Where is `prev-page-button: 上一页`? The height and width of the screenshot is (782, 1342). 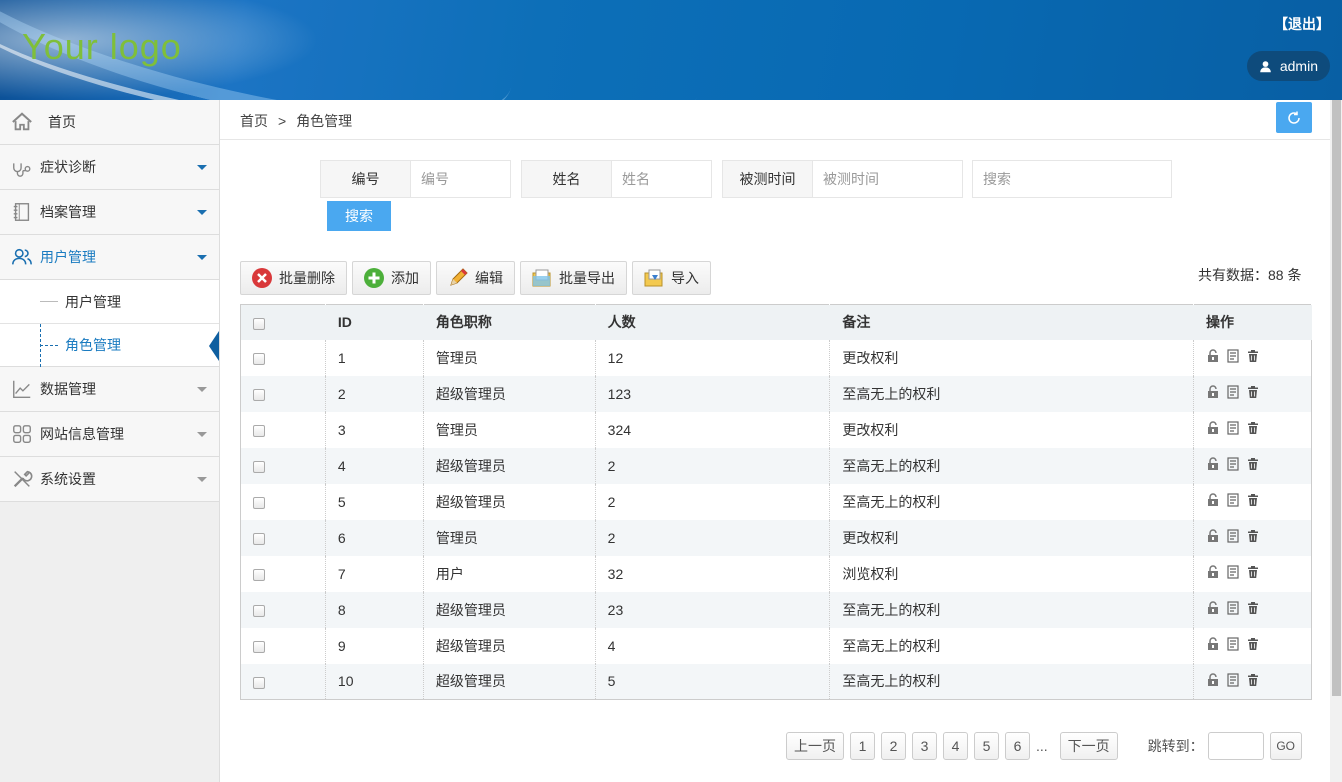
prev-page-button: 上一页 is located at coordinates (815, 746).